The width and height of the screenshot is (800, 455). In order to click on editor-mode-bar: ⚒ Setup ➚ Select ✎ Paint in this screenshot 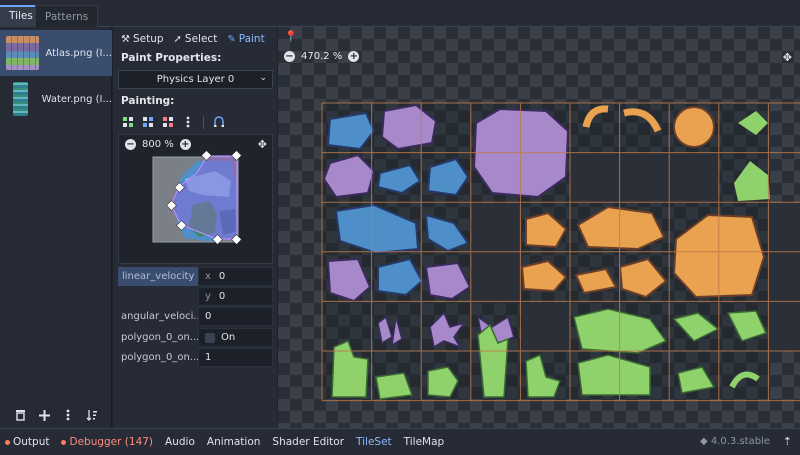, I will do `click(193, 39)`.